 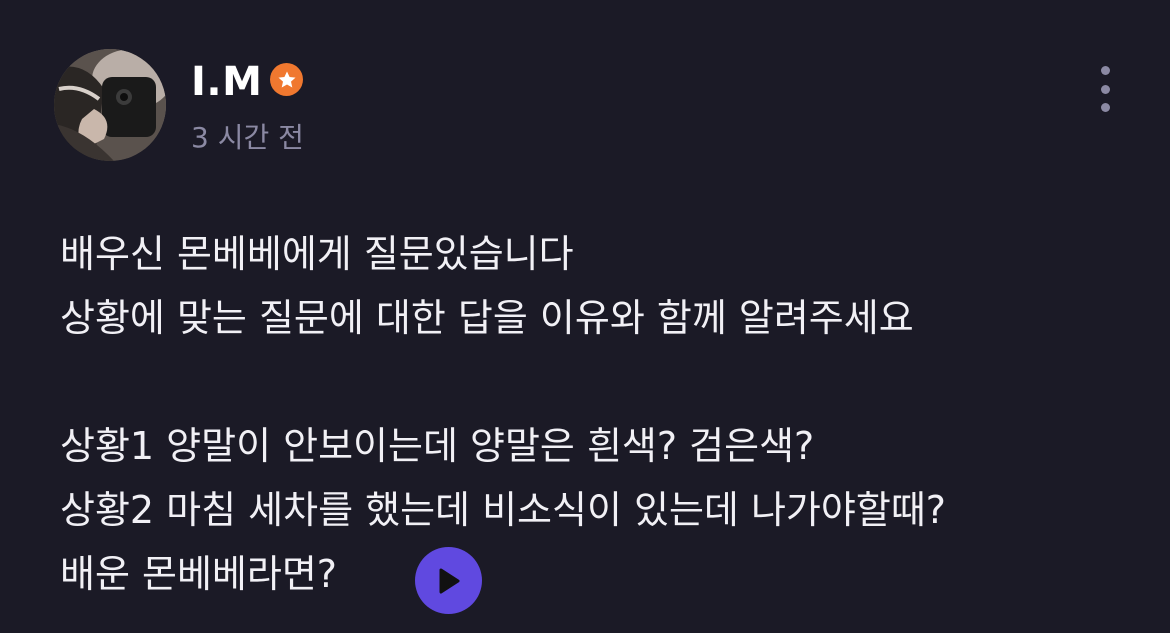 I want to click on avatar-photo, so click(x=110, y=105).